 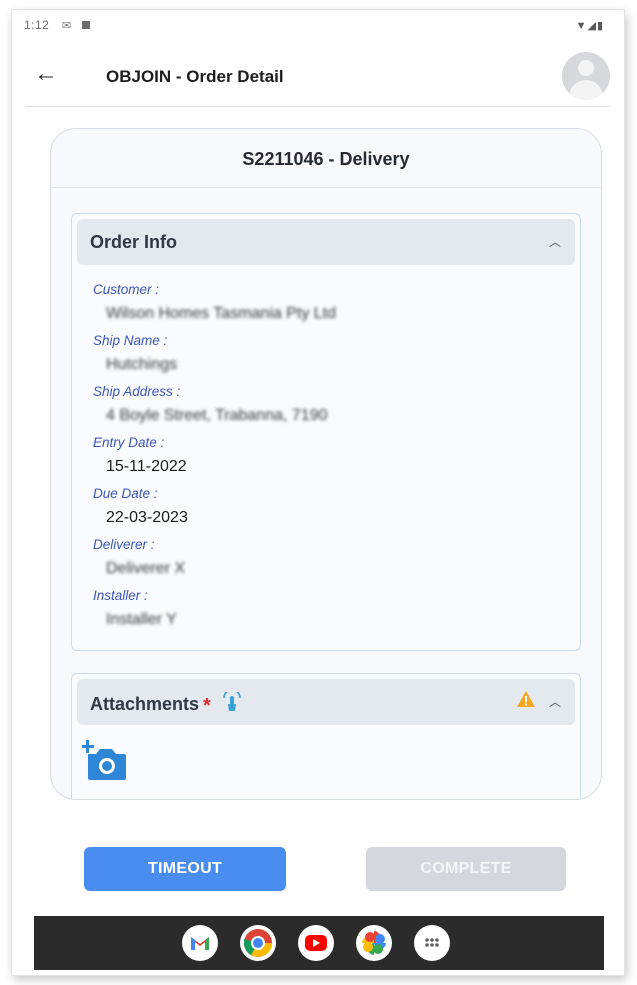 I want to click on youtube-icon, so click(x=316, y=943).